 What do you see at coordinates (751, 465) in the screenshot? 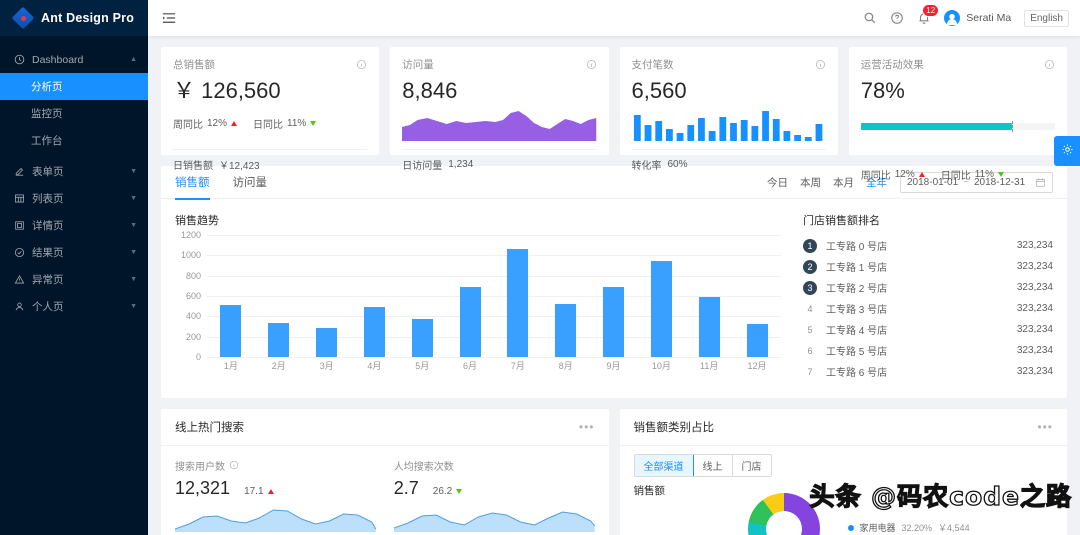
I see `segment-store: 门店` at bounding box center [751, 465].